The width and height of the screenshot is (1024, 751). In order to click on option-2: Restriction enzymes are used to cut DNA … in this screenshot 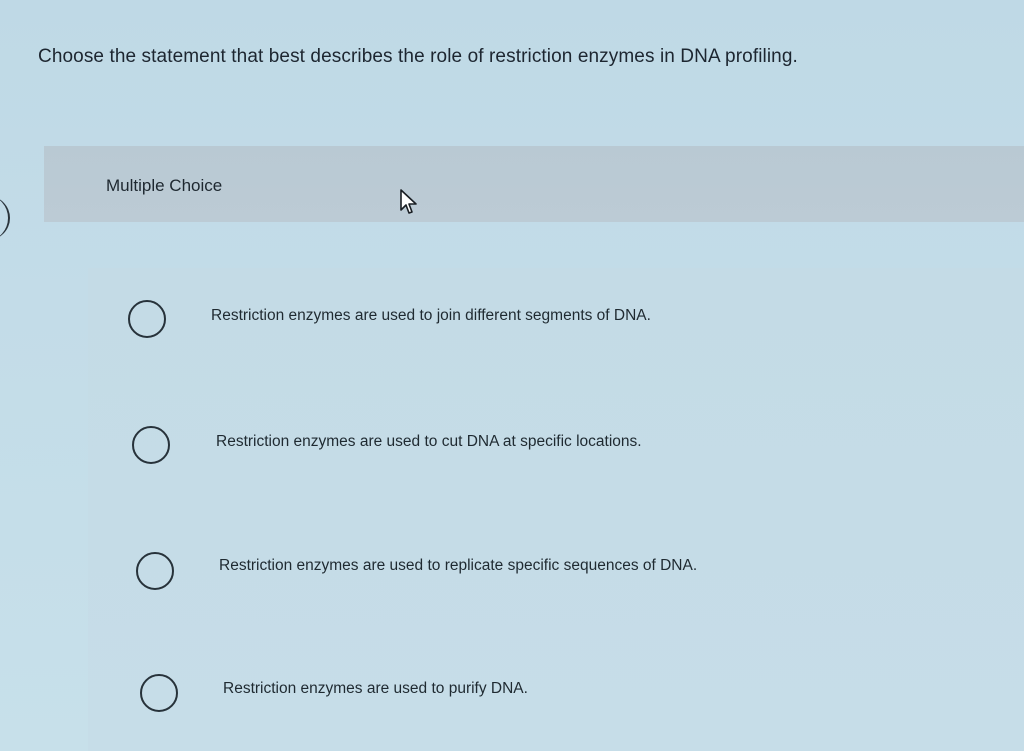, I will do `click(472, 445)`.